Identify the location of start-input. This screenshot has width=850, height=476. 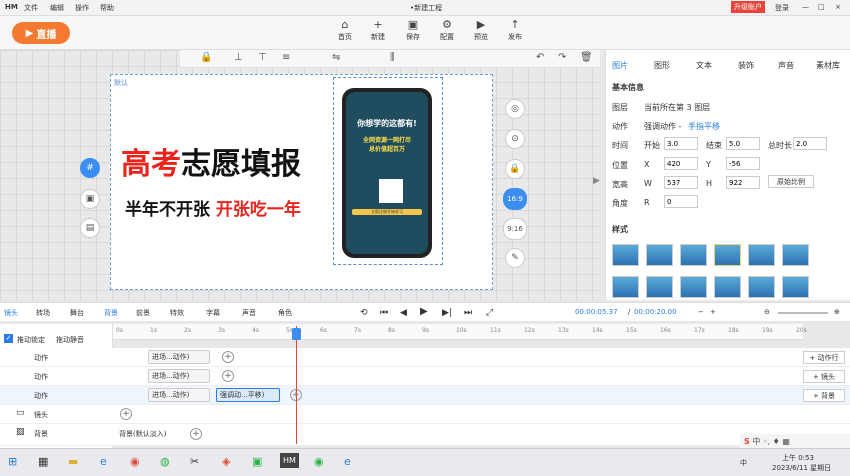
(681, 143).